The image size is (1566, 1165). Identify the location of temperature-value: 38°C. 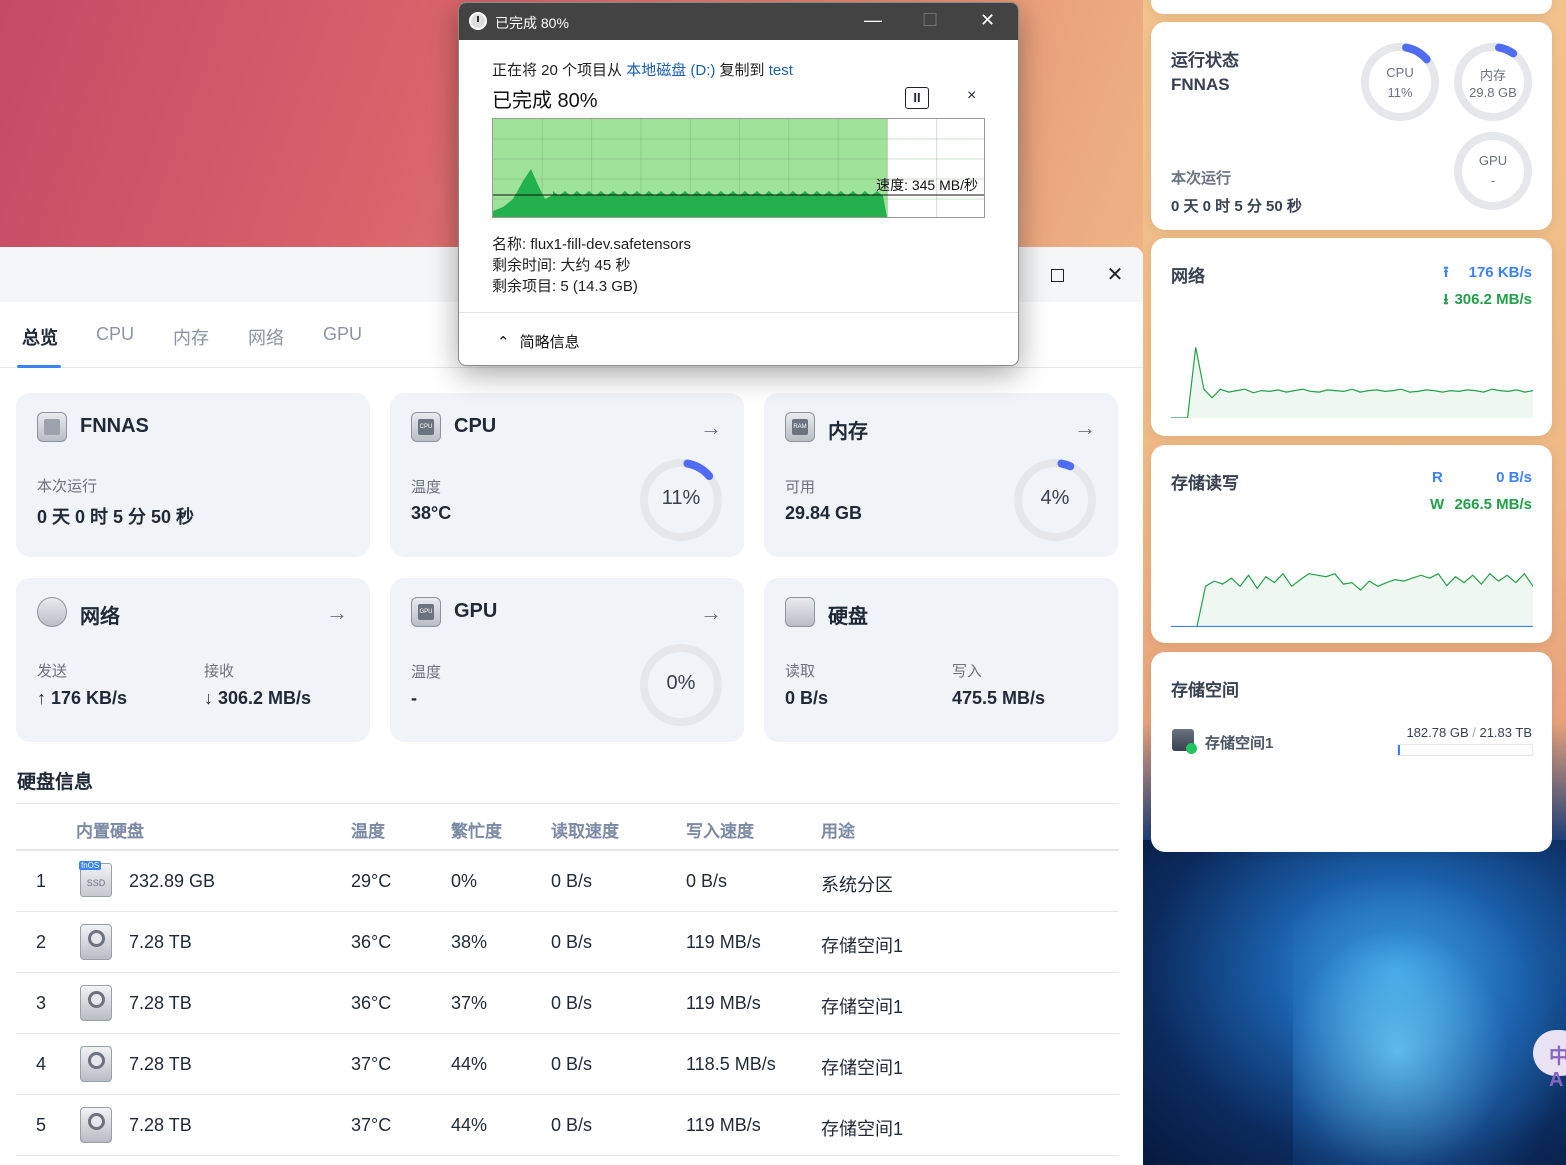
(431, 513).